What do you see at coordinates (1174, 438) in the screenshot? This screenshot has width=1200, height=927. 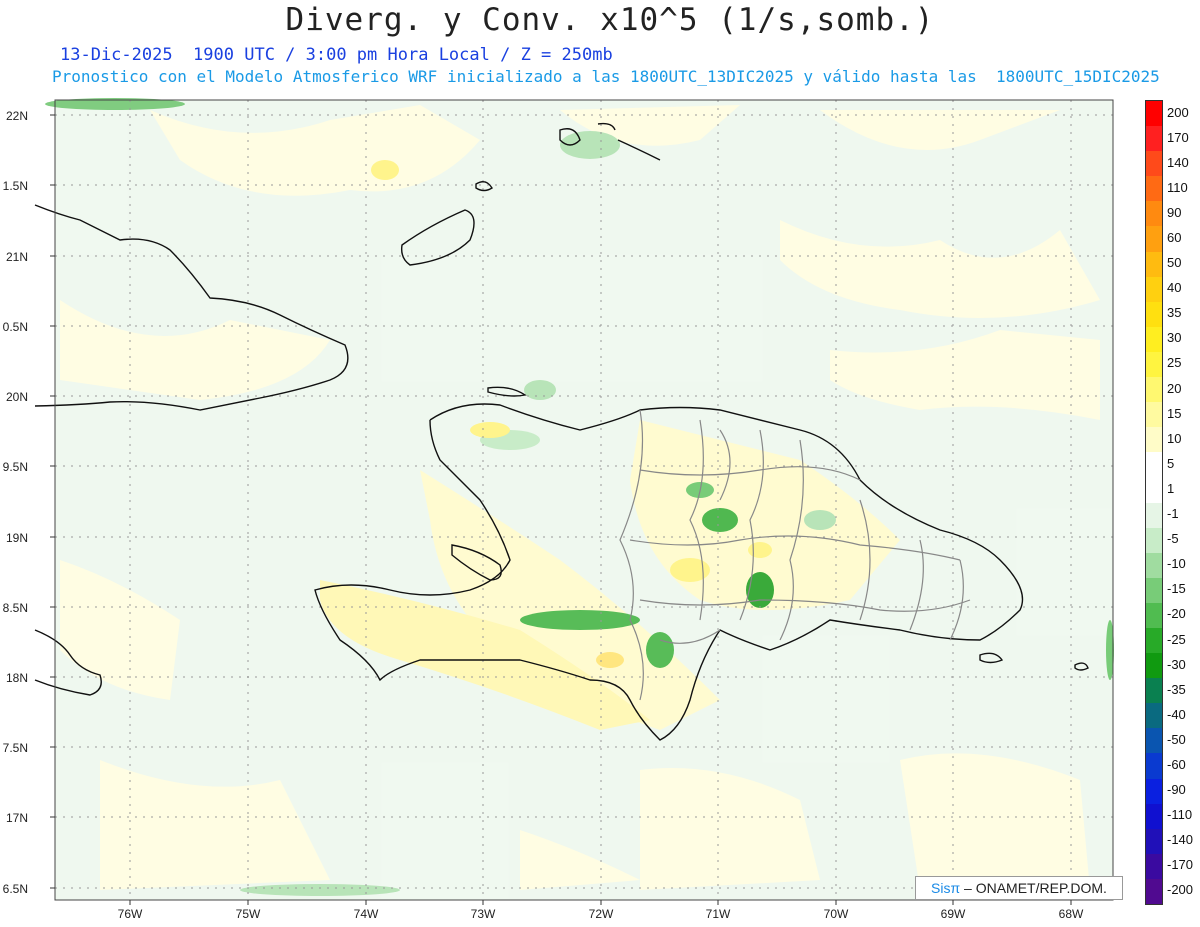 I see `colorbar-label: 10` at bounding box center [1174, 438].